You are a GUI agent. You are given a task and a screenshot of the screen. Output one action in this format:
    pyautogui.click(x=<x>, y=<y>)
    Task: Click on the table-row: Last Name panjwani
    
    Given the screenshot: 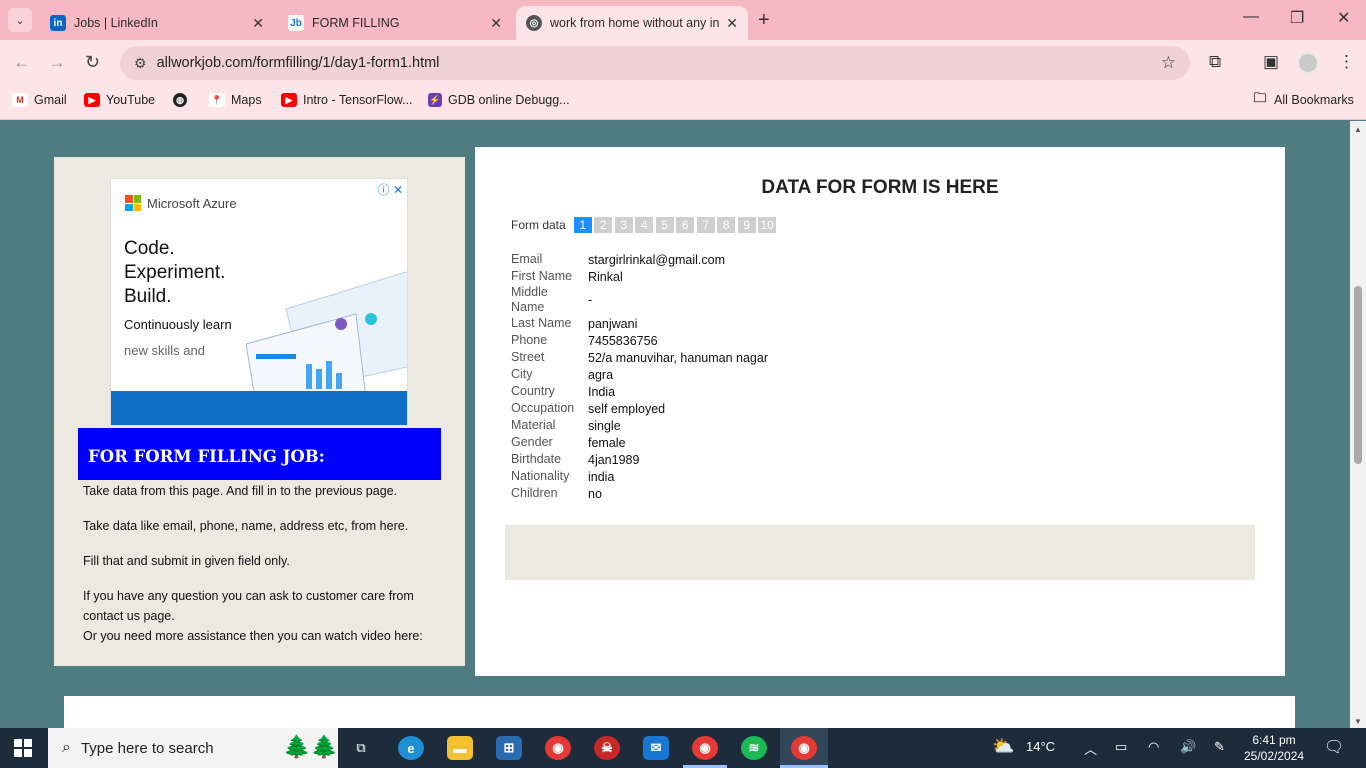 What is the action you would take?
    pyautogui.click(x=639, y=323)
    